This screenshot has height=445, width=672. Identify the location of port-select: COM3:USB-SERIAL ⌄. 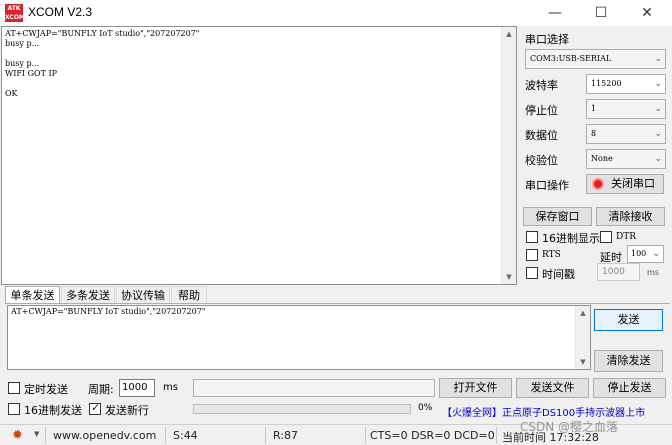
(595, 59).